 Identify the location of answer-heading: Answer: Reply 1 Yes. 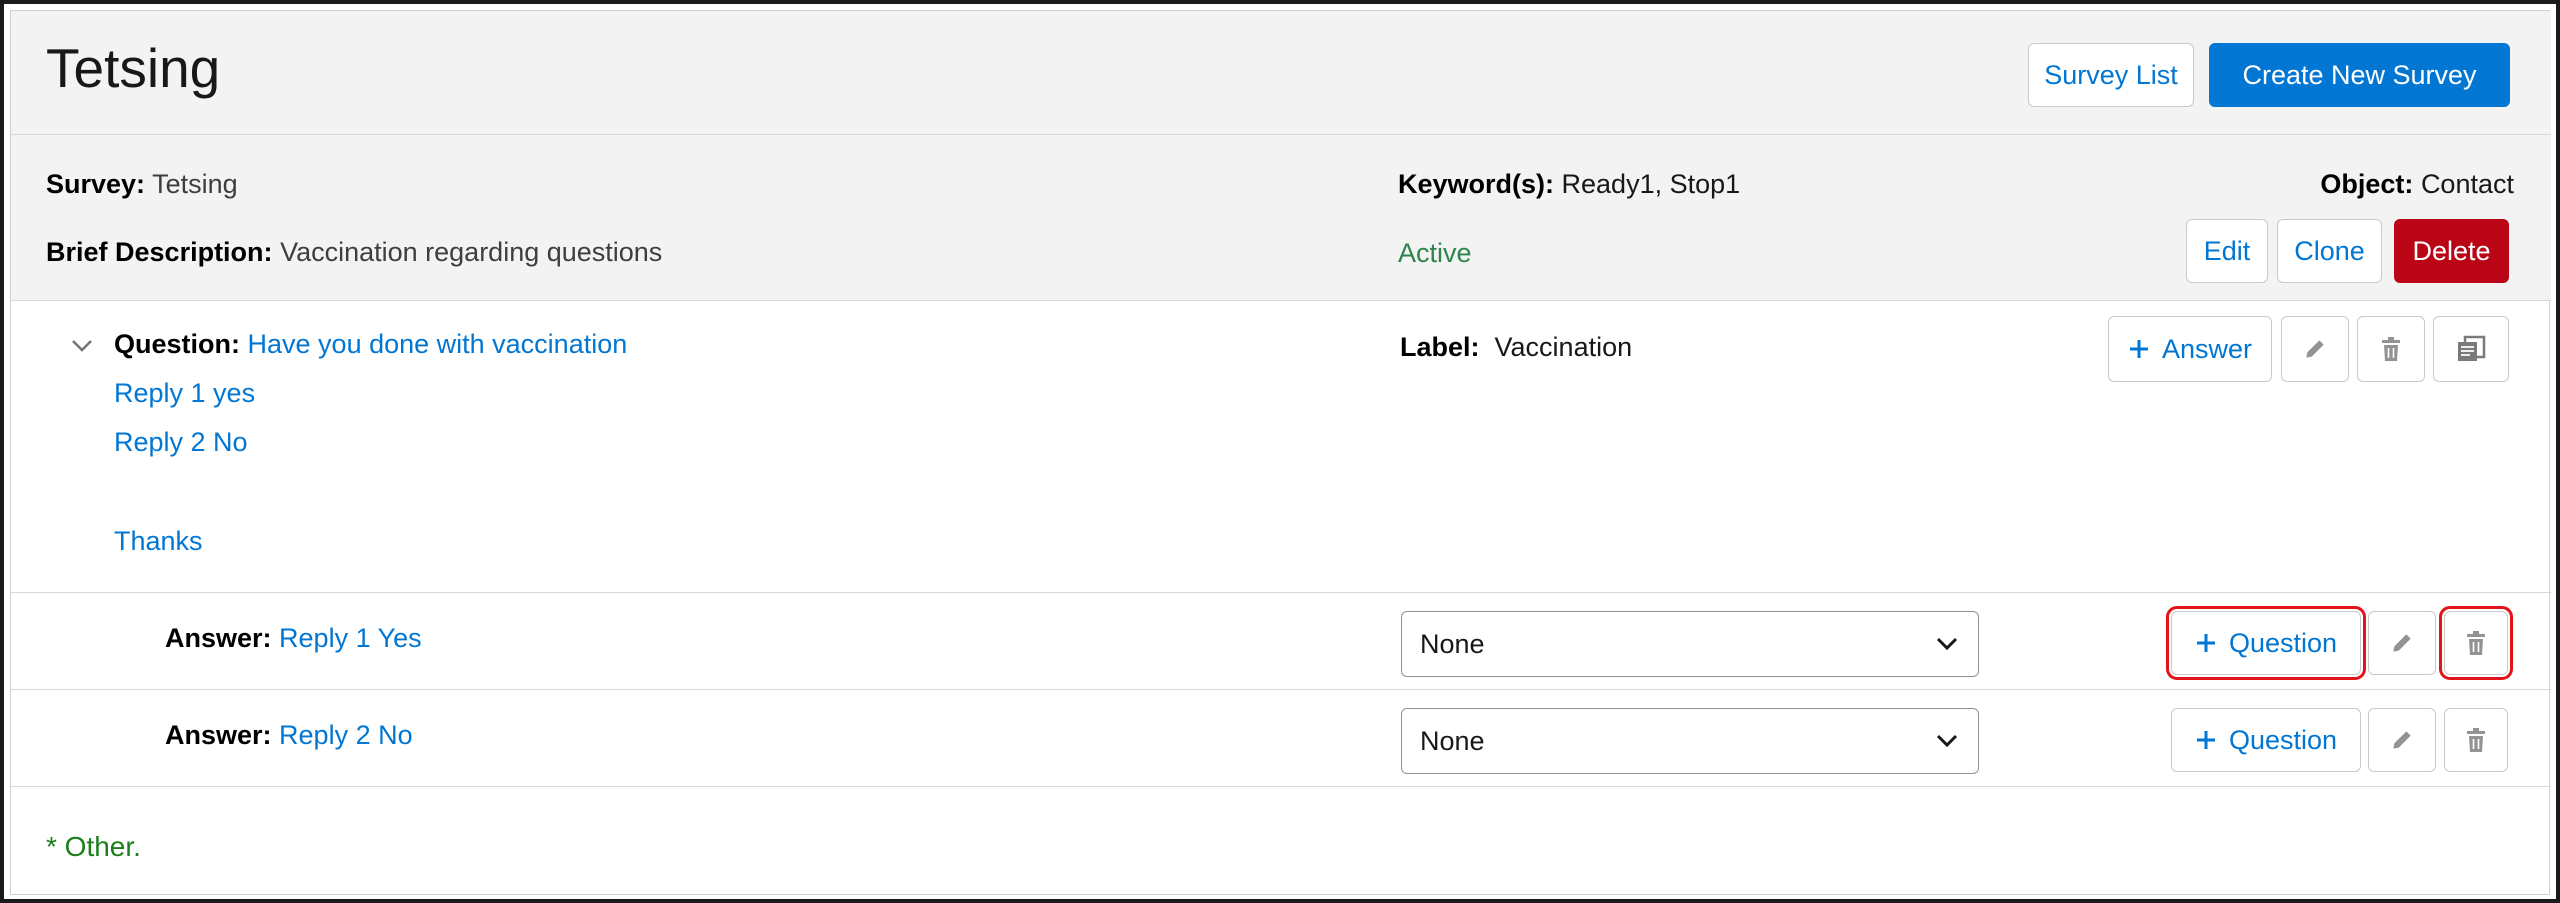
(293, 638).